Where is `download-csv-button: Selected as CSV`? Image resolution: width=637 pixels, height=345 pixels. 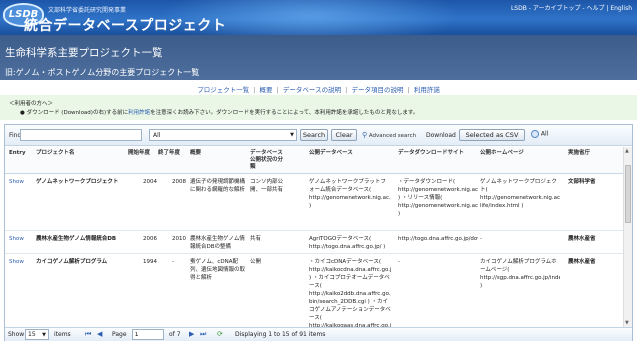 download-csv-button: Selected as CSV is located at coordinates (492, 135).